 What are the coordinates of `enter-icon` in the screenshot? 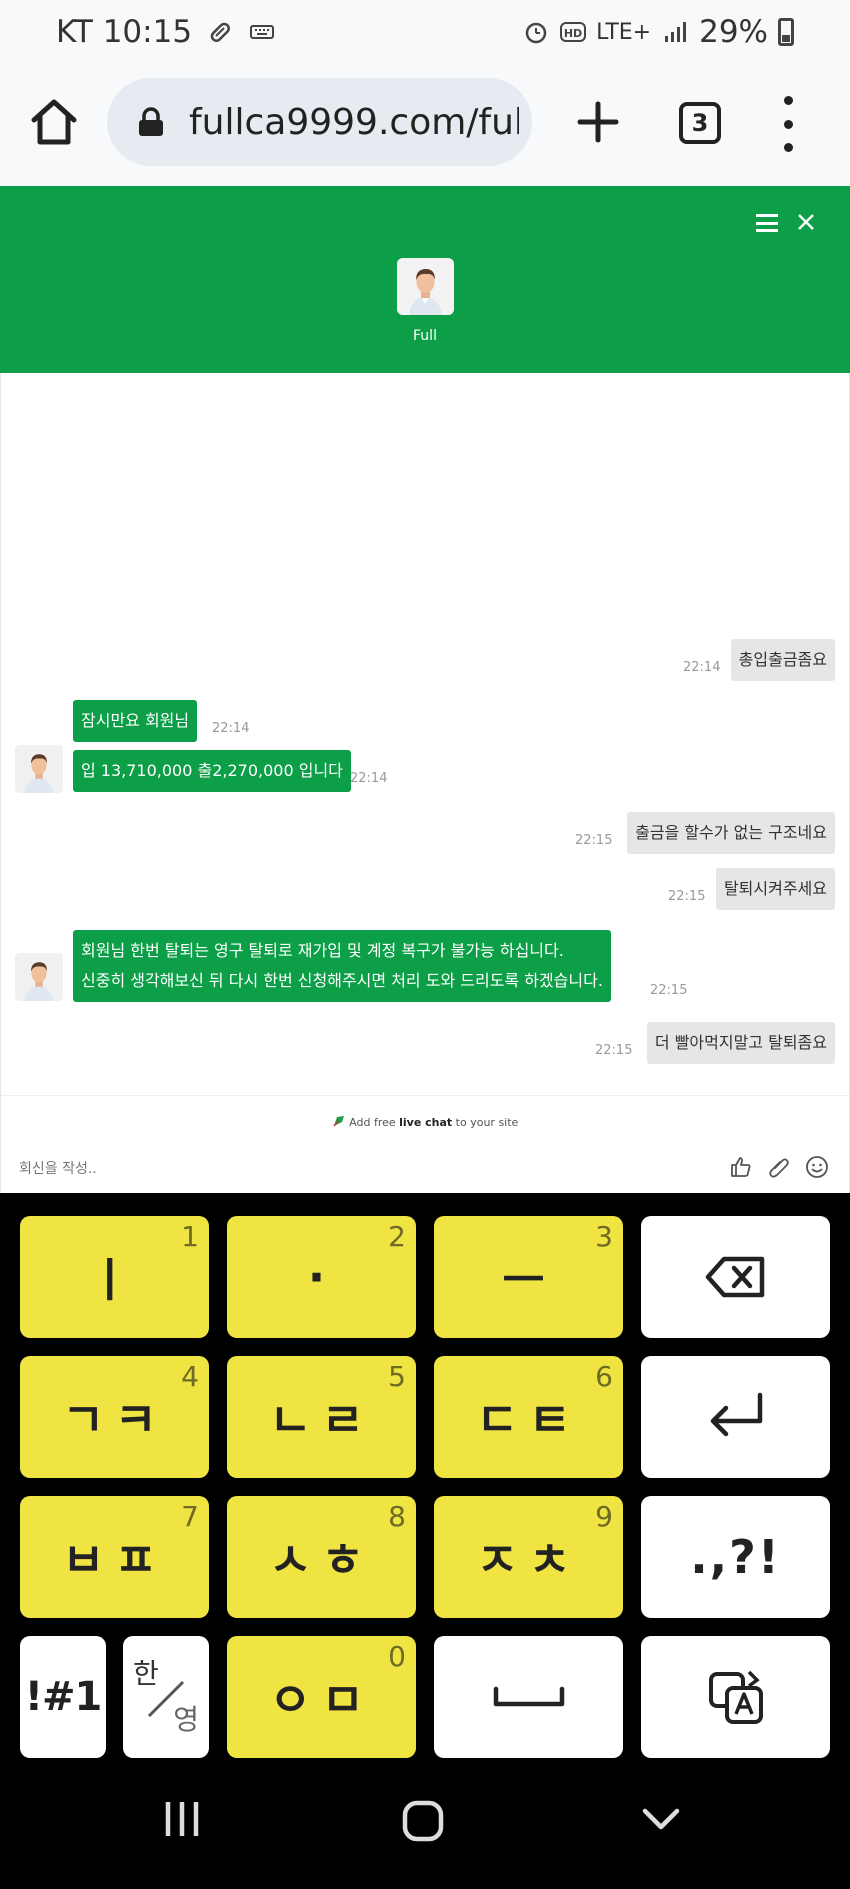 It's located at (736, 1414).